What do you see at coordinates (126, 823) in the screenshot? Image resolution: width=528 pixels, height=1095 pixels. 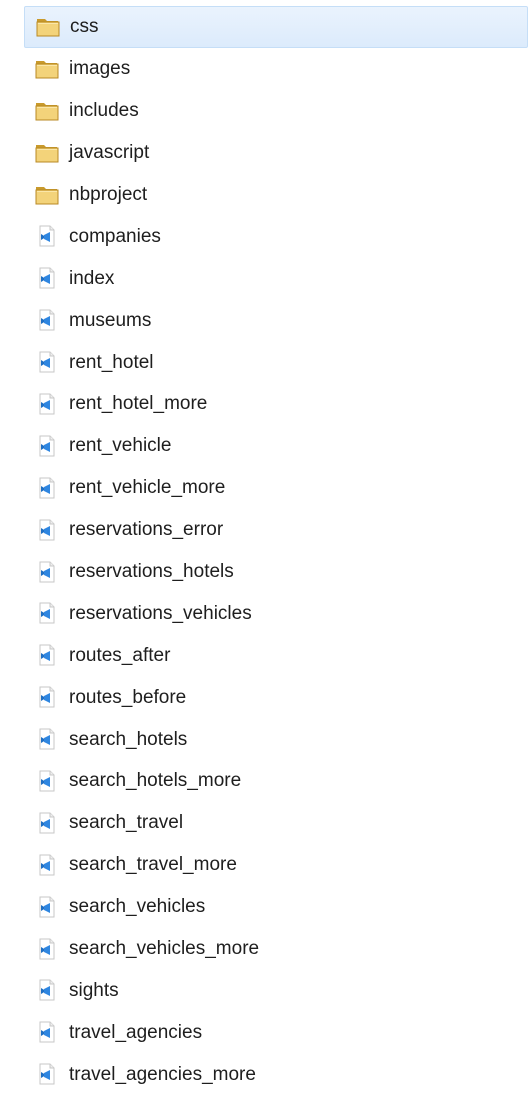 I see `item-label: search_travel` at bounding box center [126, 823].